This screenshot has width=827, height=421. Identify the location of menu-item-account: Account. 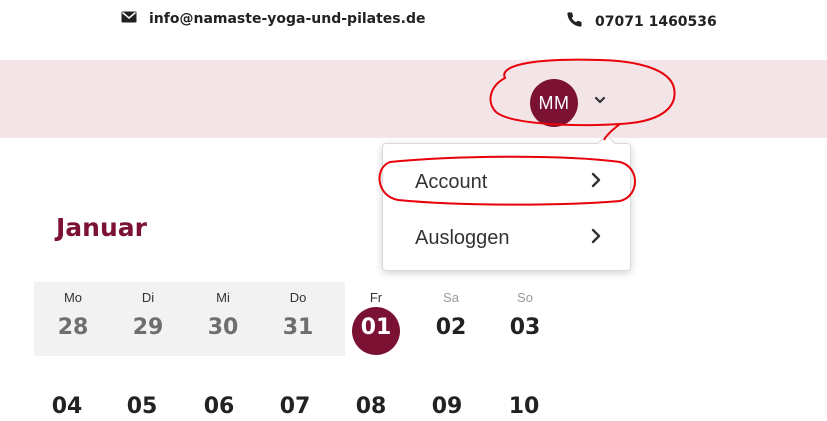
(507, 182).